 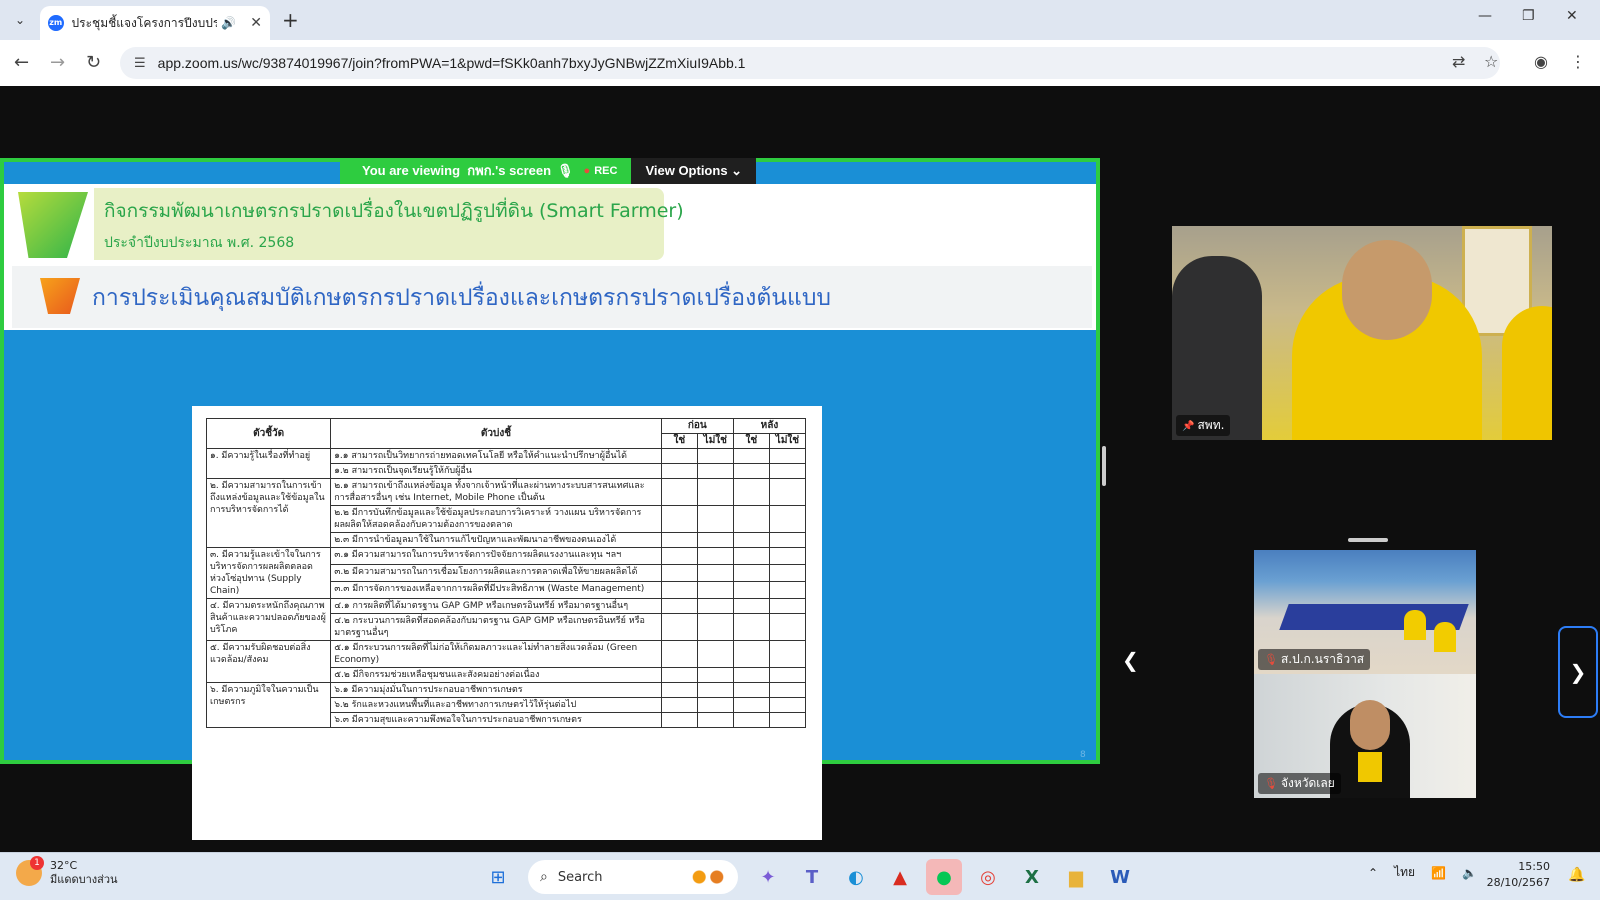 I want to click on col-before: ก่อน, so click(x=697, y=426).